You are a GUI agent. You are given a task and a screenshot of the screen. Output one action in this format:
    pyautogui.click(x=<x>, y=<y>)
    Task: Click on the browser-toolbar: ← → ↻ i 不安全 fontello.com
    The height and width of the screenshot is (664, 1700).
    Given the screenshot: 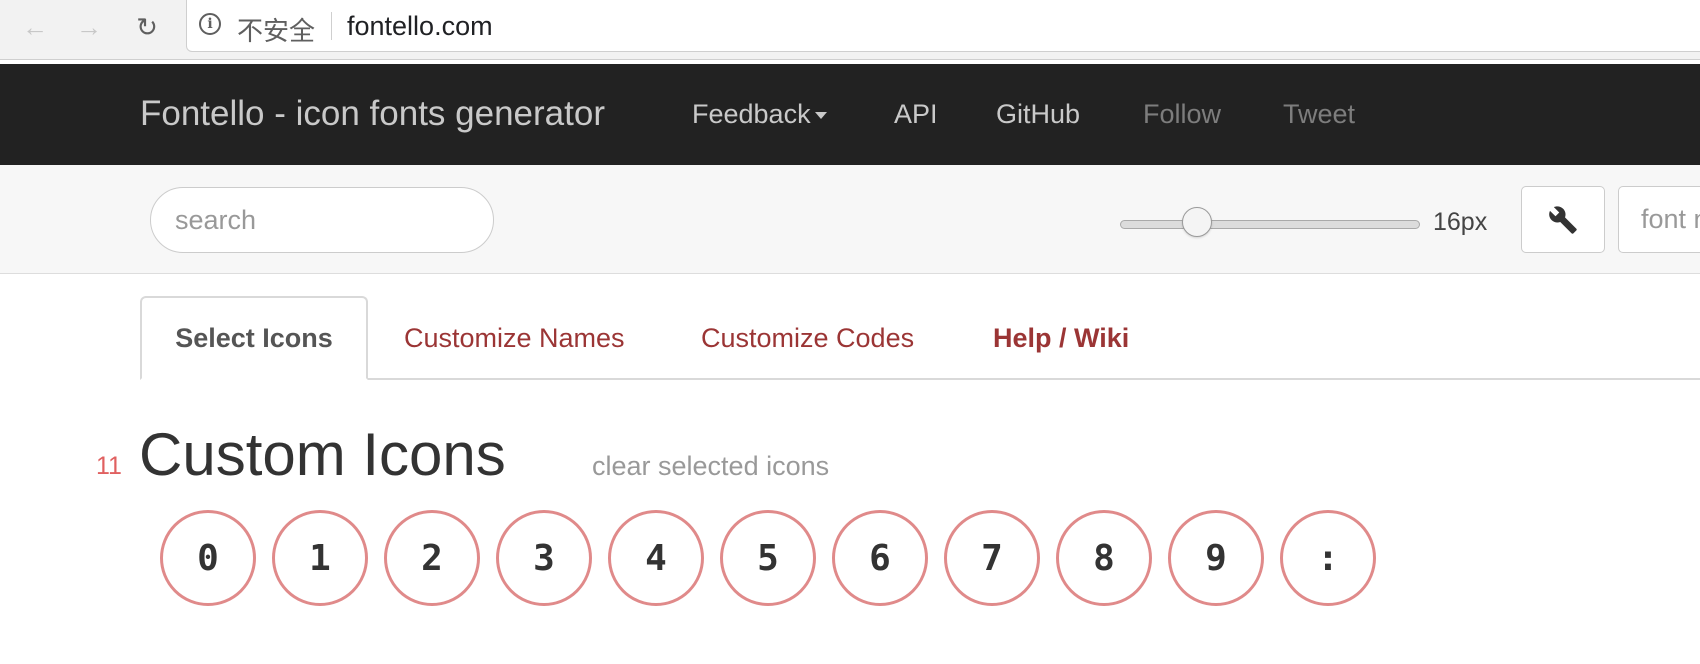 What is the action you would take?
    pyautogui.click(x=850, y=30)
    